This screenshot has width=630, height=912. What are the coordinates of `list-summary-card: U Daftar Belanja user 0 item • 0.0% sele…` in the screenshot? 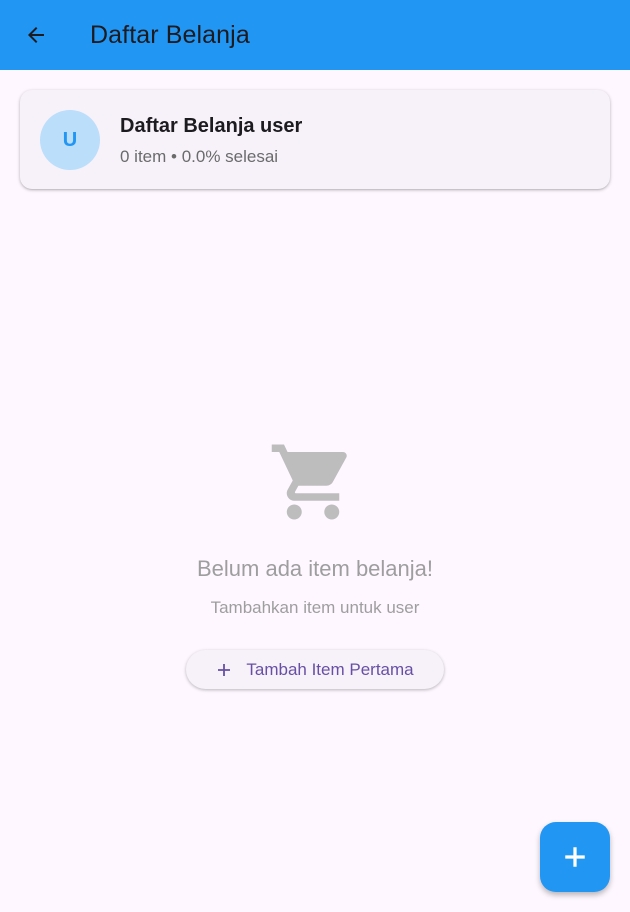 It's located at (315, 139).